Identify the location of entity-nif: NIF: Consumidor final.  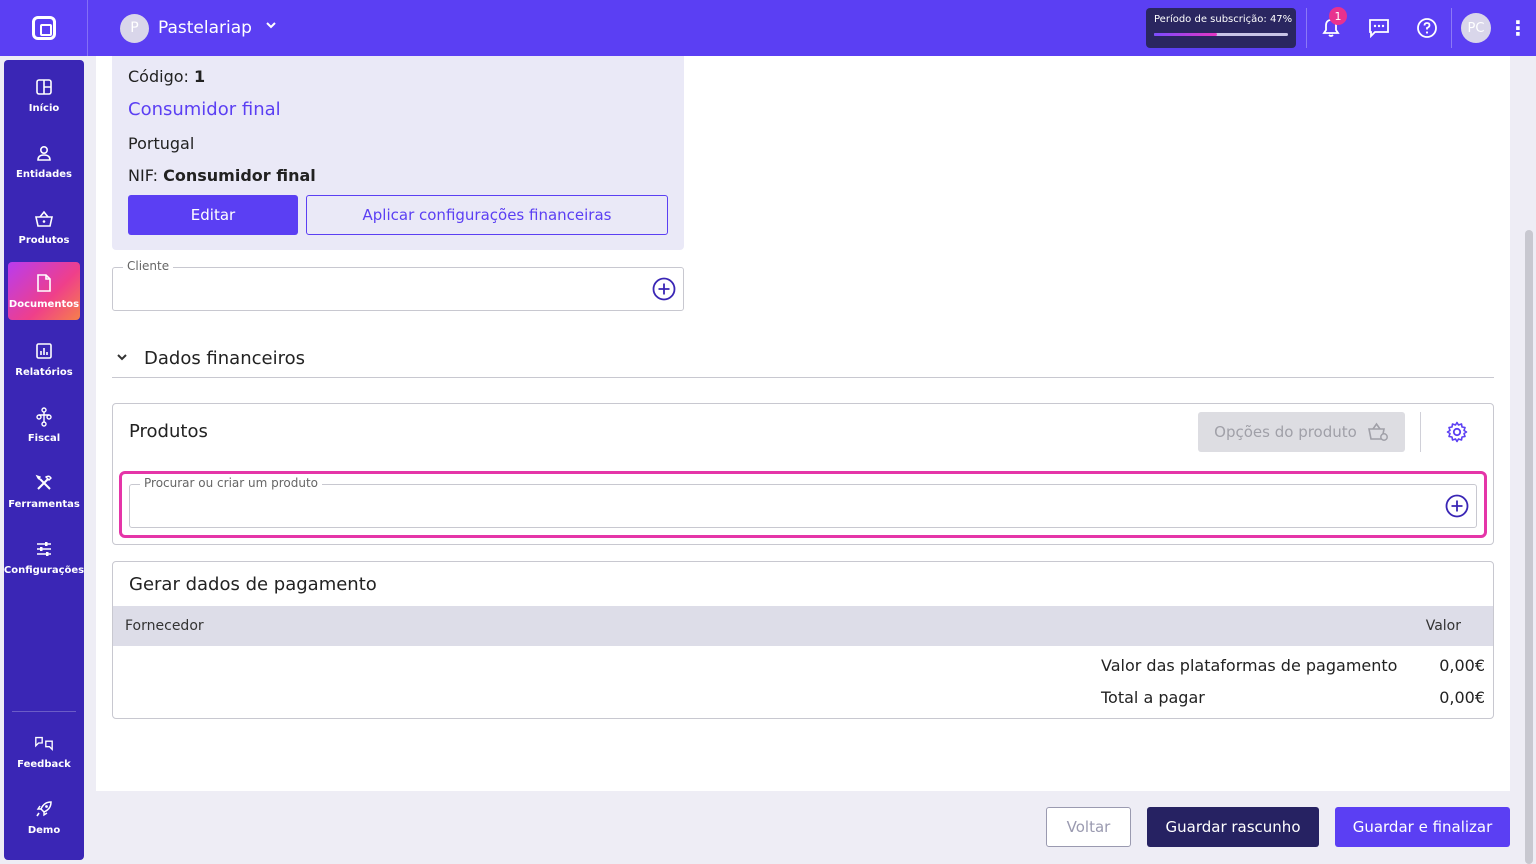
(222, 175).